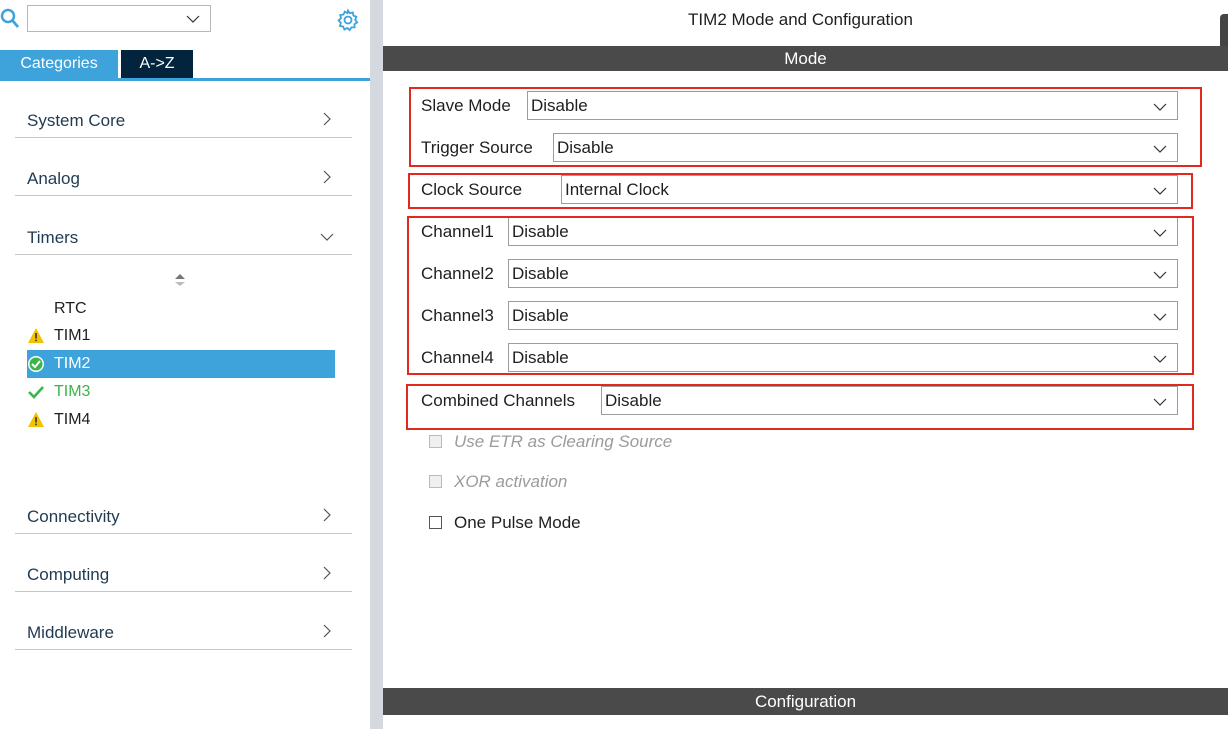 The image size is (1228, 729). What do you see at coordinates (617, 189) in the screenshot?
I see `select-value: Internal Clock` at bounding box center [617, 189].